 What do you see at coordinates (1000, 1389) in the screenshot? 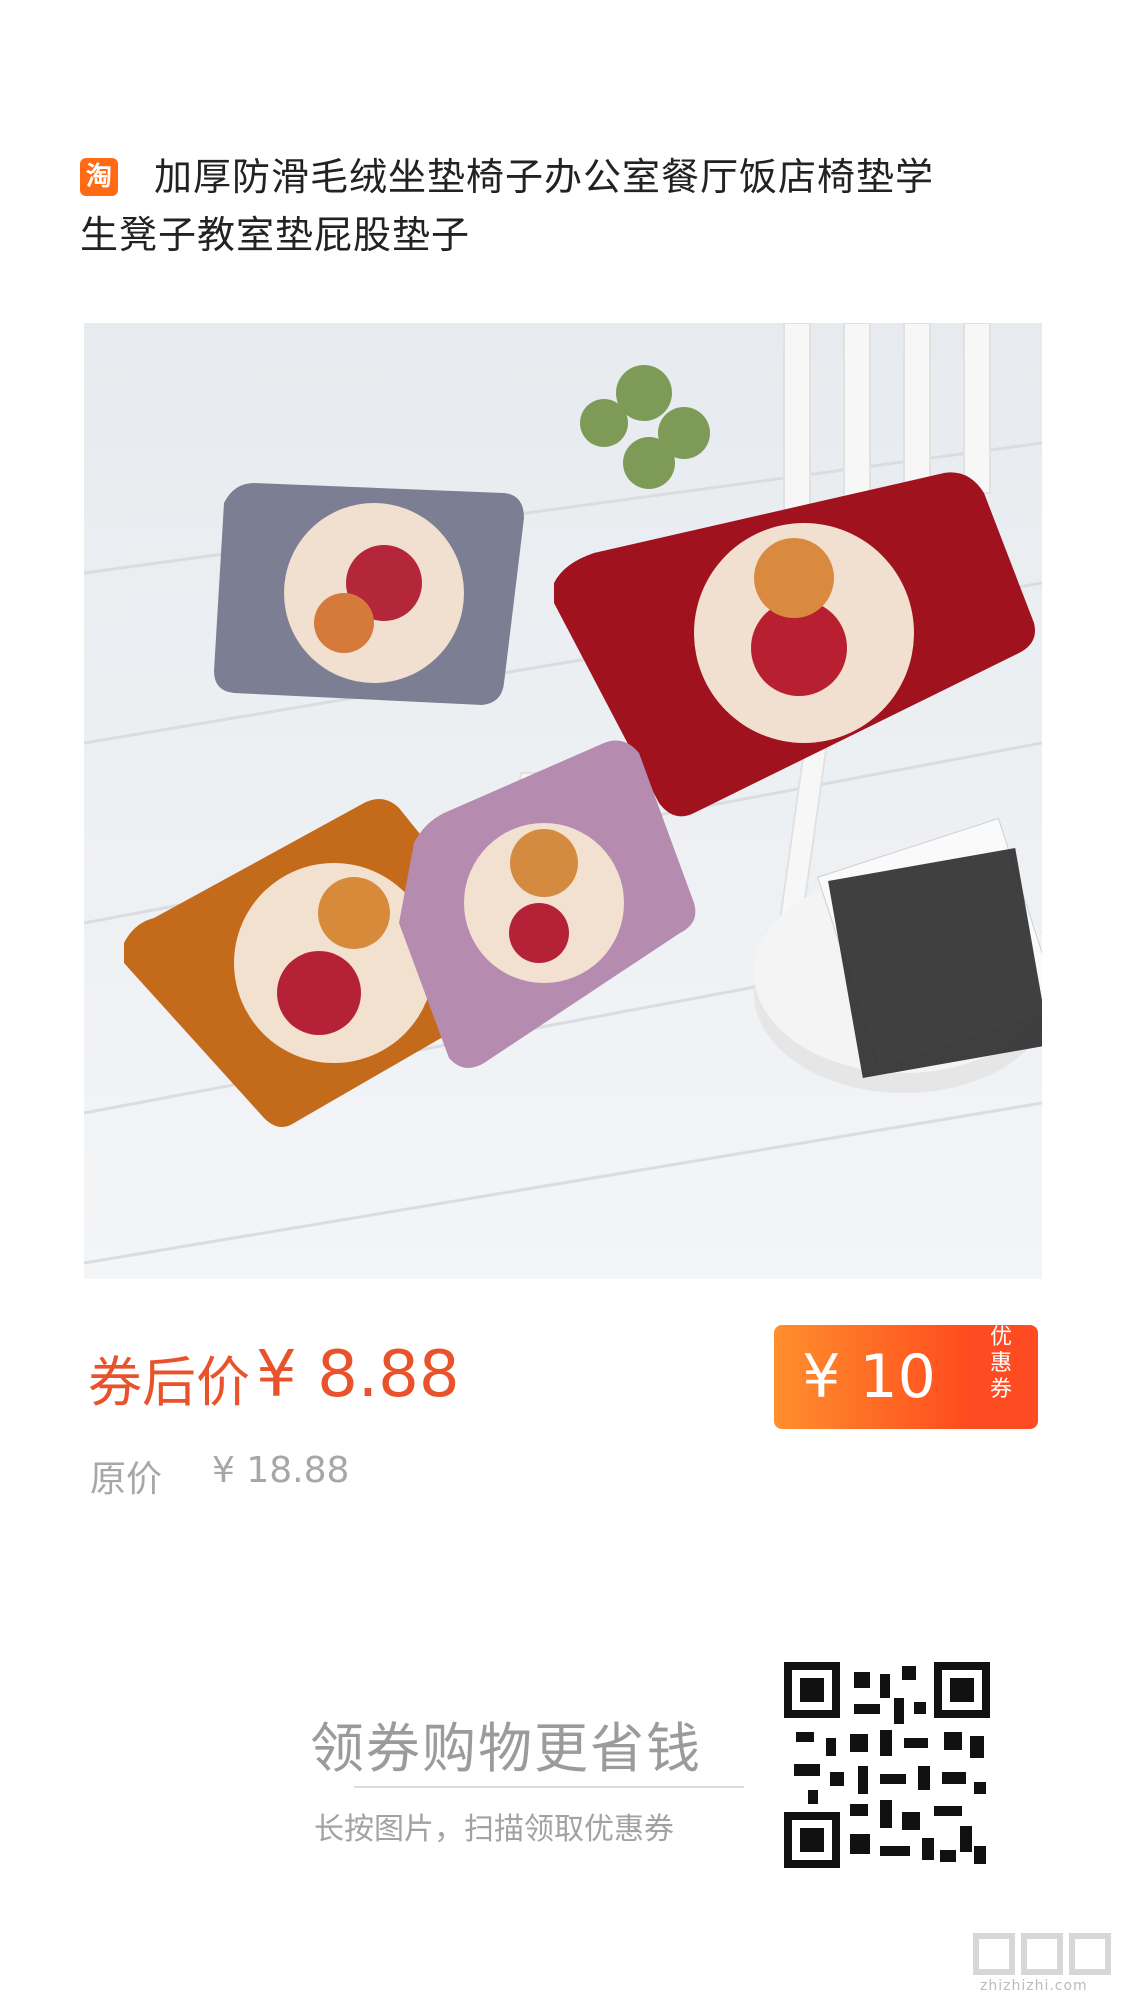
I see `coupon-side-char-3: 券` at bounding box center [1000, 1389].